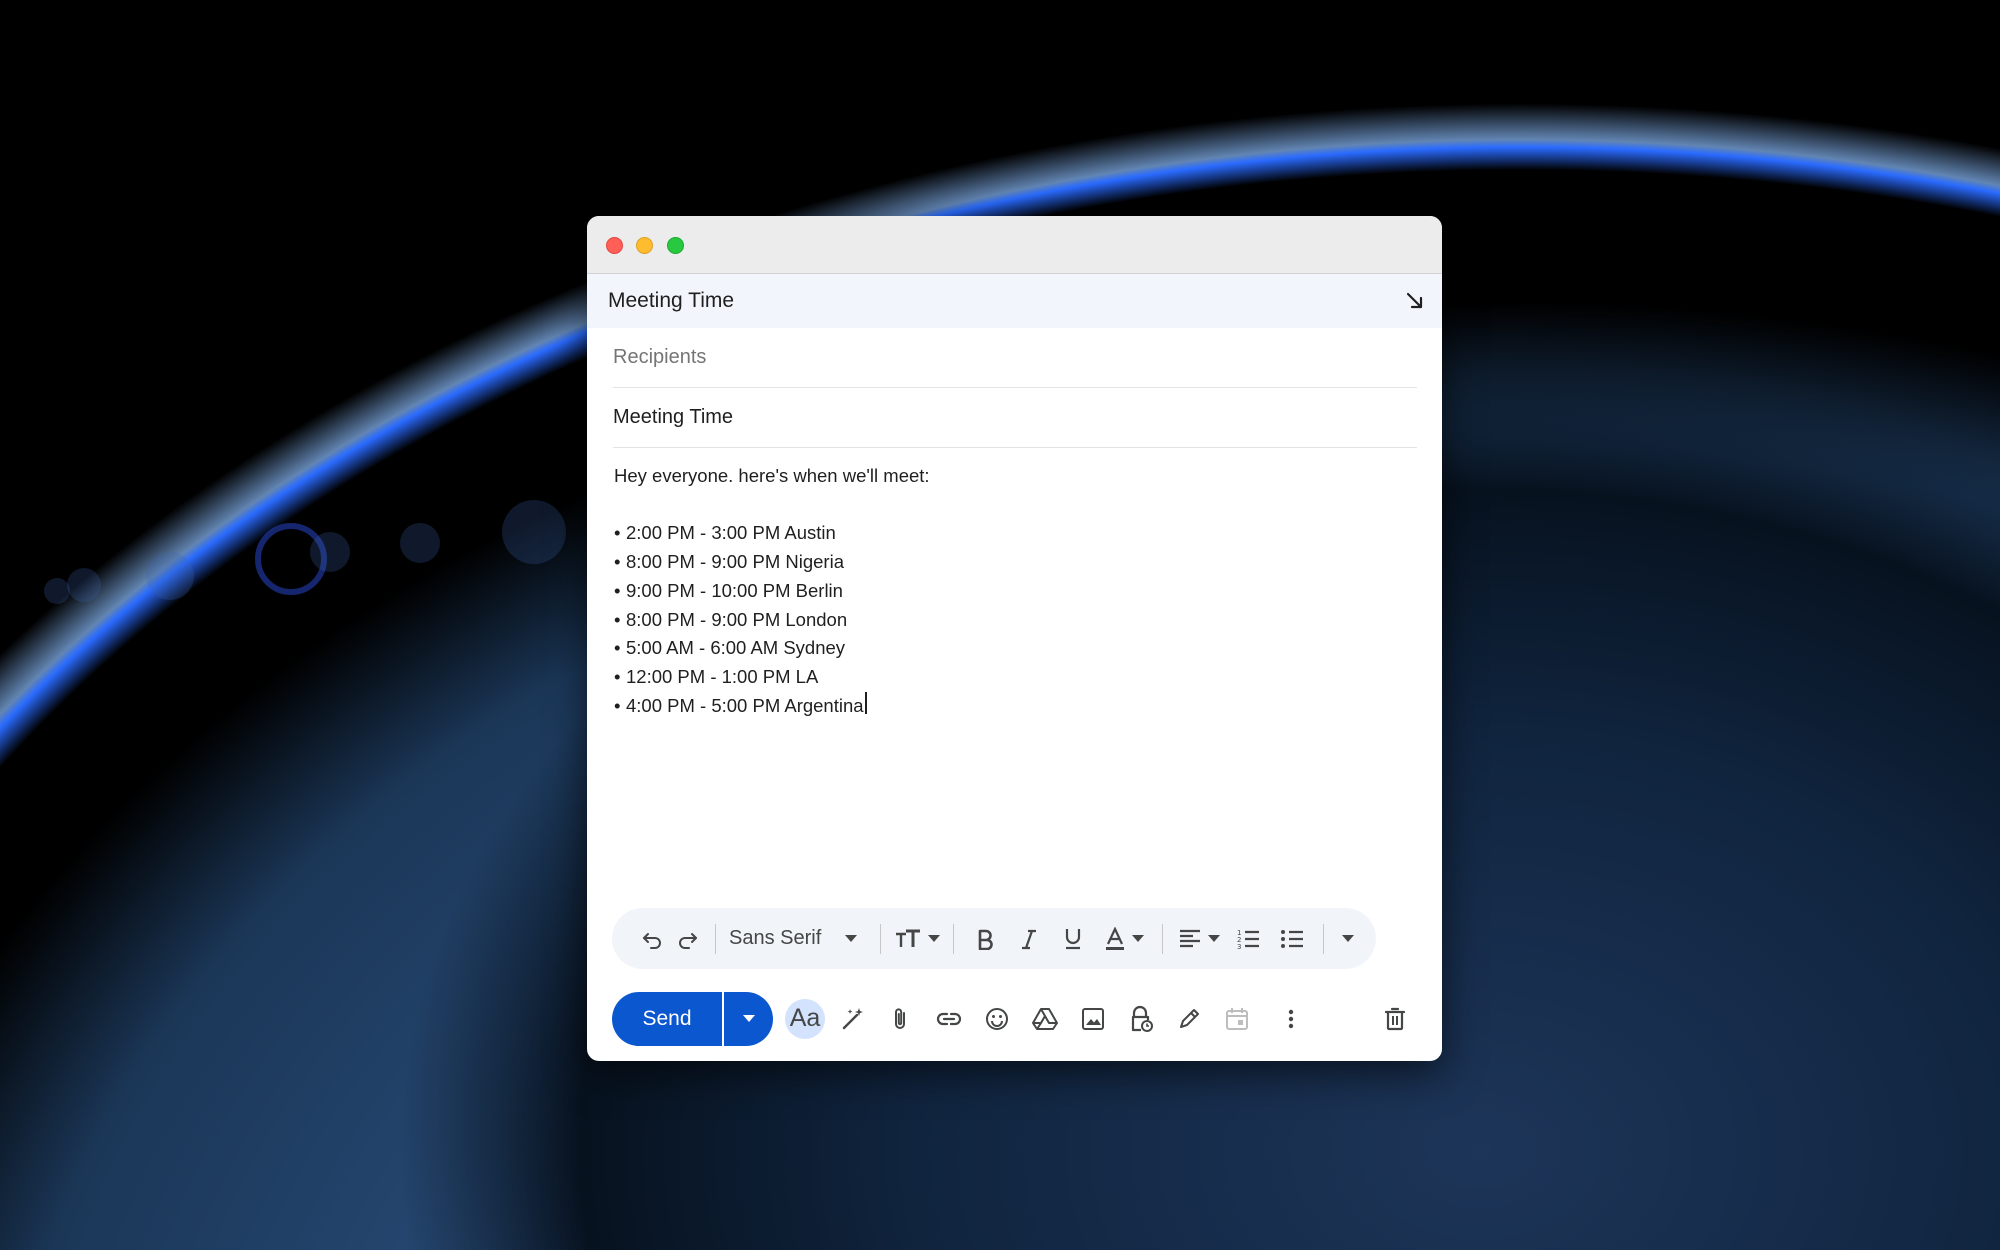  I want to click on more-formatting-icon, so click(1348, 939).